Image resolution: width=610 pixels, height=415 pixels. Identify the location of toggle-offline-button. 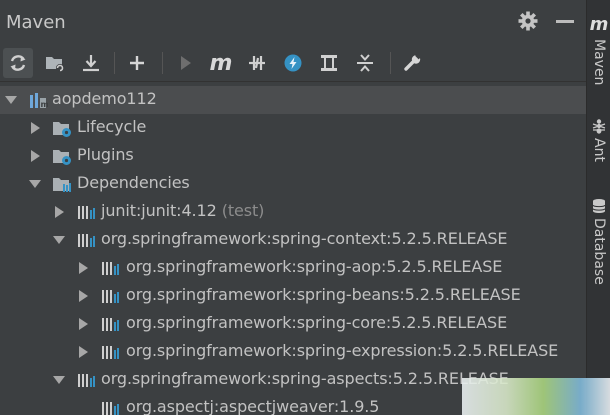
(257, 63).